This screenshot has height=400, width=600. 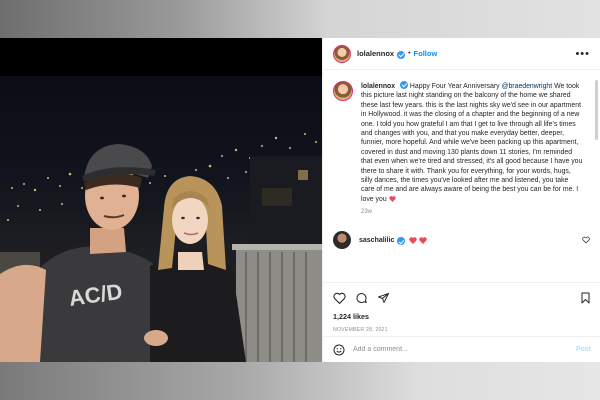 I want to click on post-actions: 1,224 likes NOVEMBER 28, 2021, so click(x=461, y=307).